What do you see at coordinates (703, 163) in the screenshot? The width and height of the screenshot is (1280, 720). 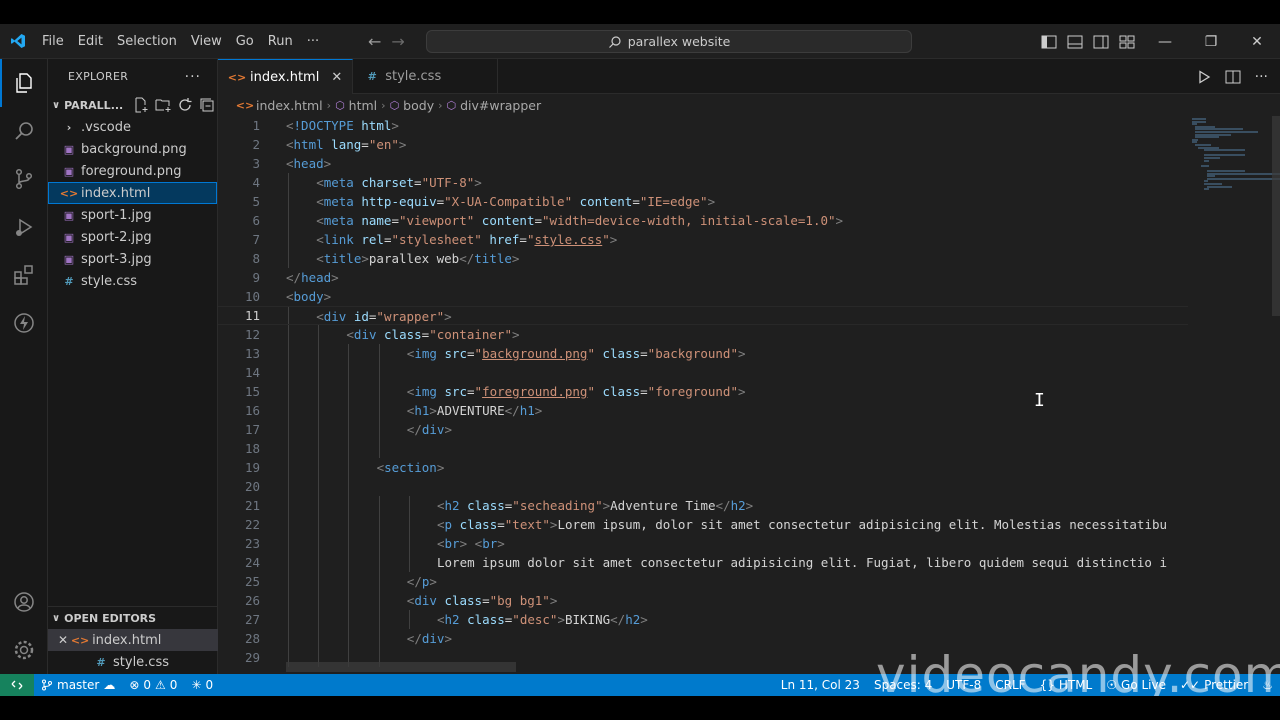 I see `code-line: 3 <head>` at bounding box center [703, 163].